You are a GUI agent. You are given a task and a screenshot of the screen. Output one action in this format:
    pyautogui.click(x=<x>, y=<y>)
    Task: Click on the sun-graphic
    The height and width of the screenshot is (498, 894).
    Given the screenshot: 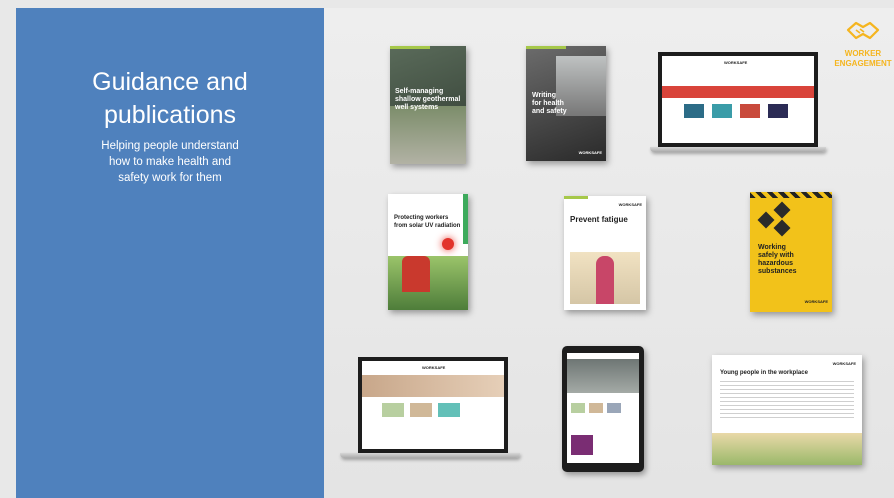 What is the action you would take?
    pyautogui.click(x=448, y=244)
    